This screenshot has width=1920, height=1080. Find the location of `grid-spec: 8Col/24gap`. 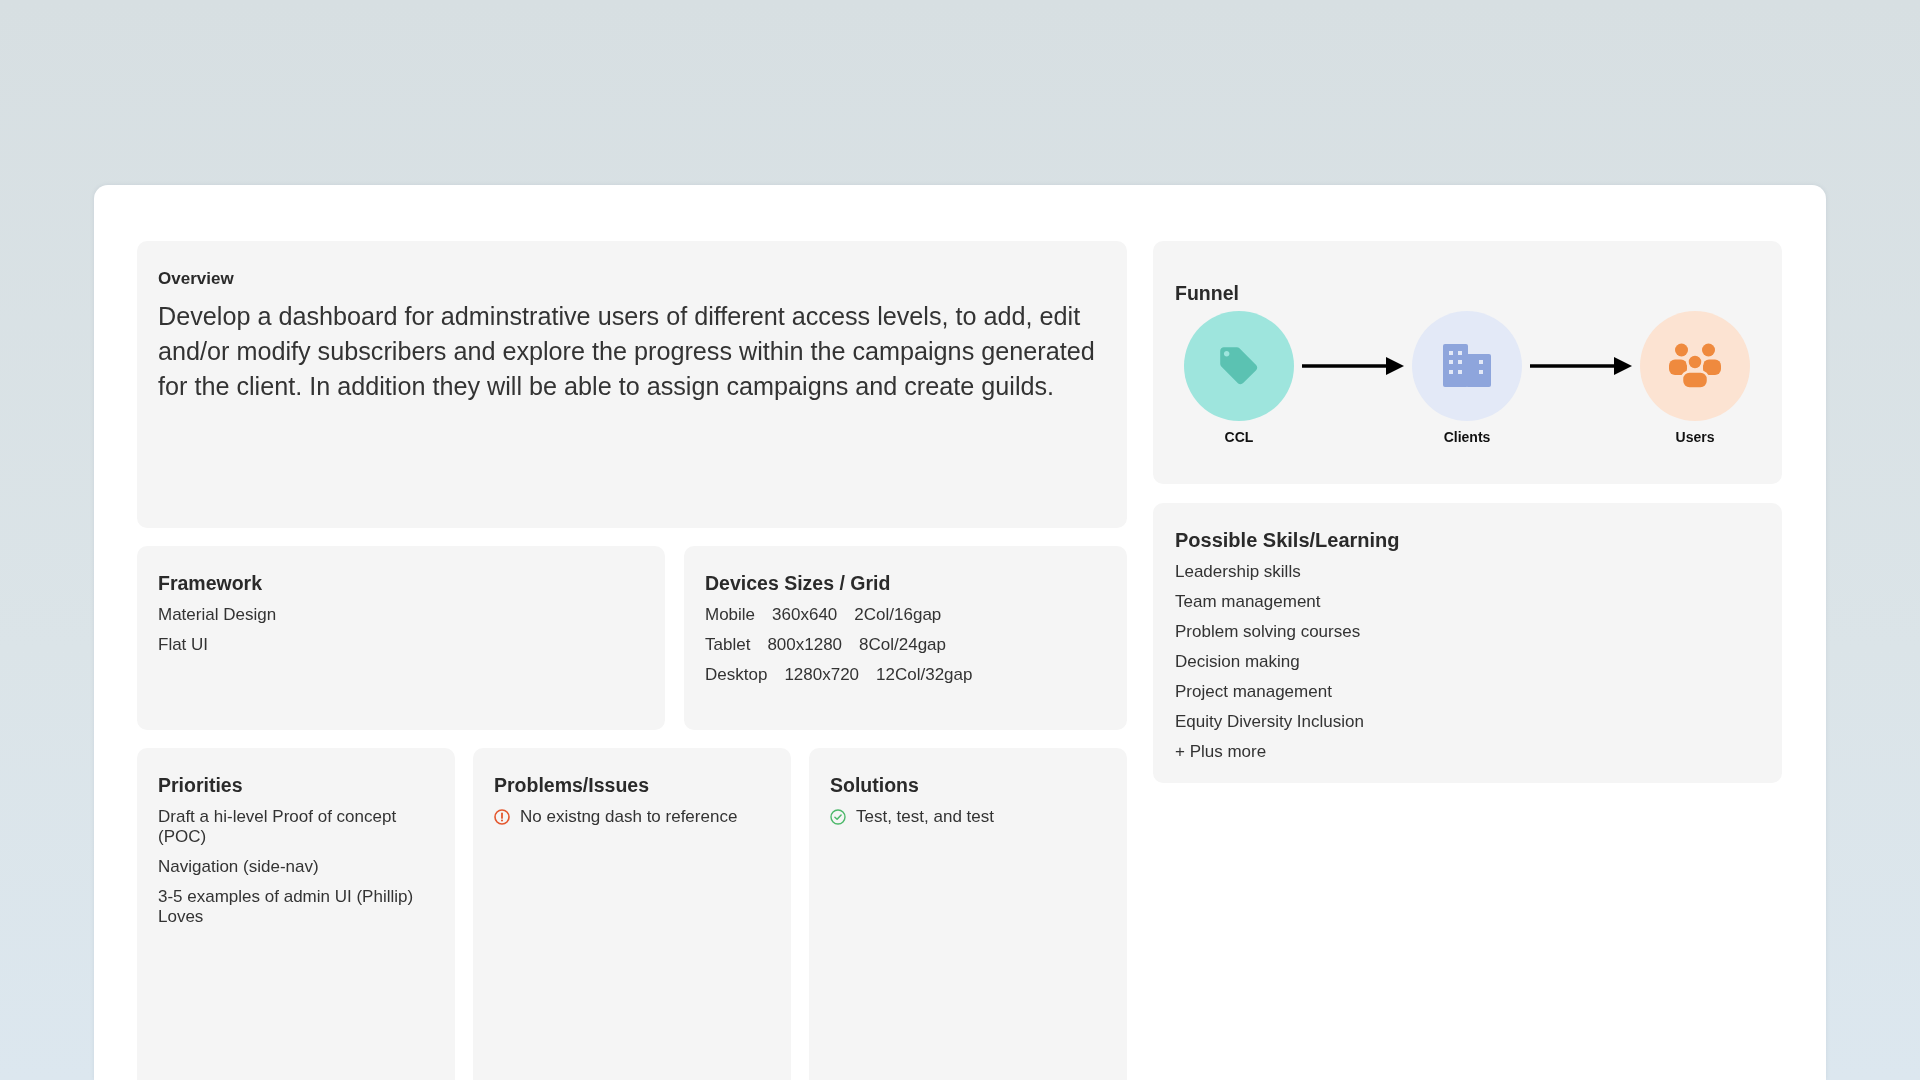

grid-spec: 8Col/24gap is located at coordinates (903, 645).